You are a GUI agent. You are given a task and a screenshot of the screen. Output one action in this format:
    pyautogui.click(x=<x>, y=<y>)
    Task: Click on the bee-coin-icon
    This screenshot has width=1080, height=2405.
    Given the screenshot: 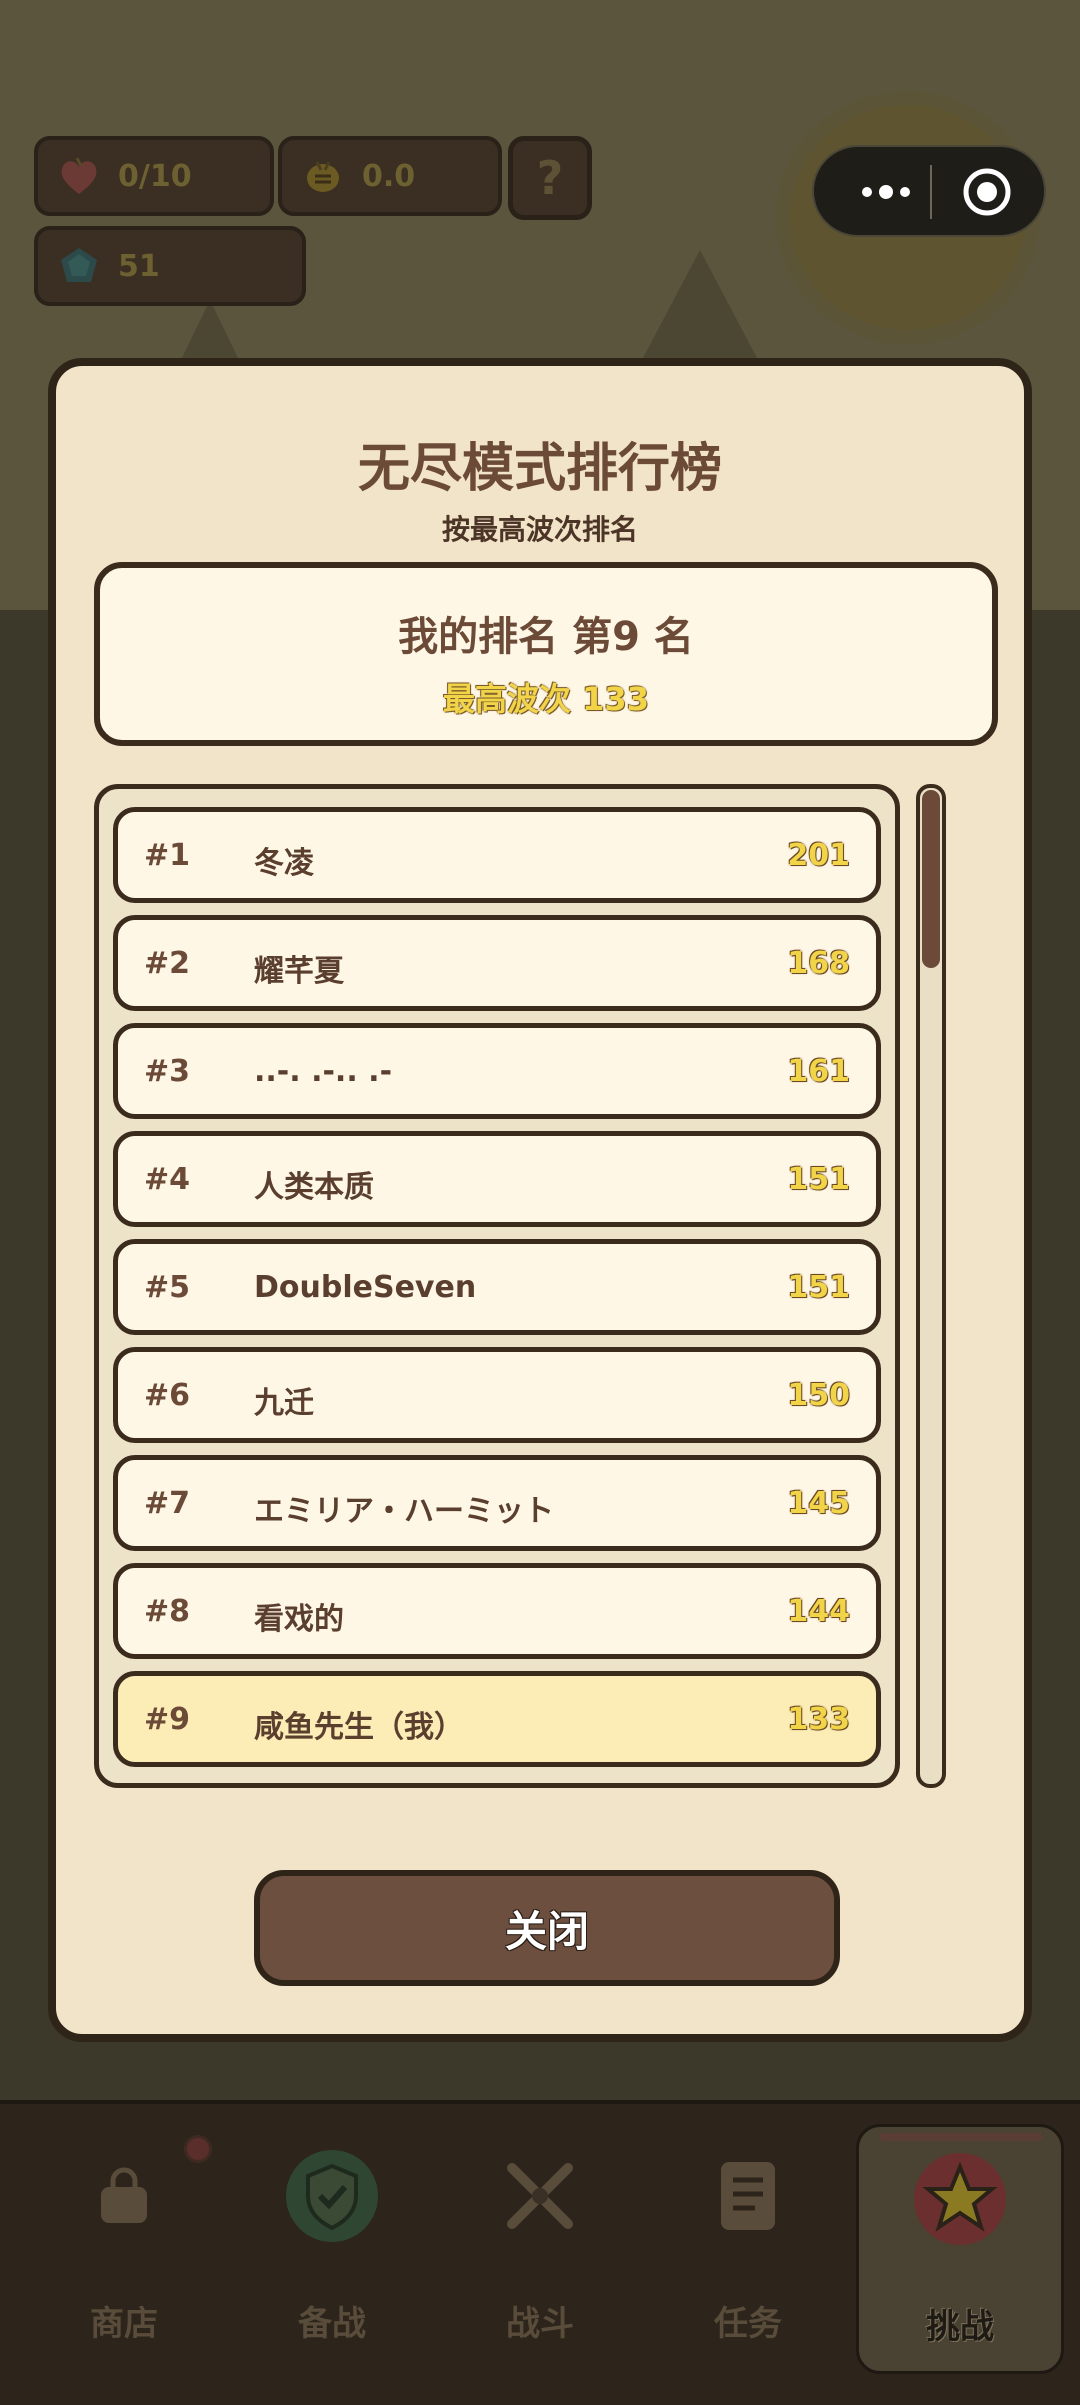 What is the action you would take?
    pyautogui.click(x=323, y=176)
    